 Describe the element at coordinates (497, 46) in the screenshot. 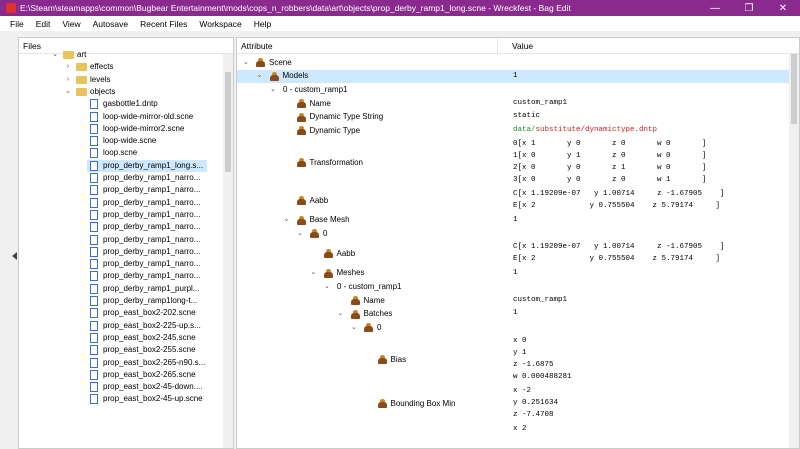

I see `column-separator` at that location.